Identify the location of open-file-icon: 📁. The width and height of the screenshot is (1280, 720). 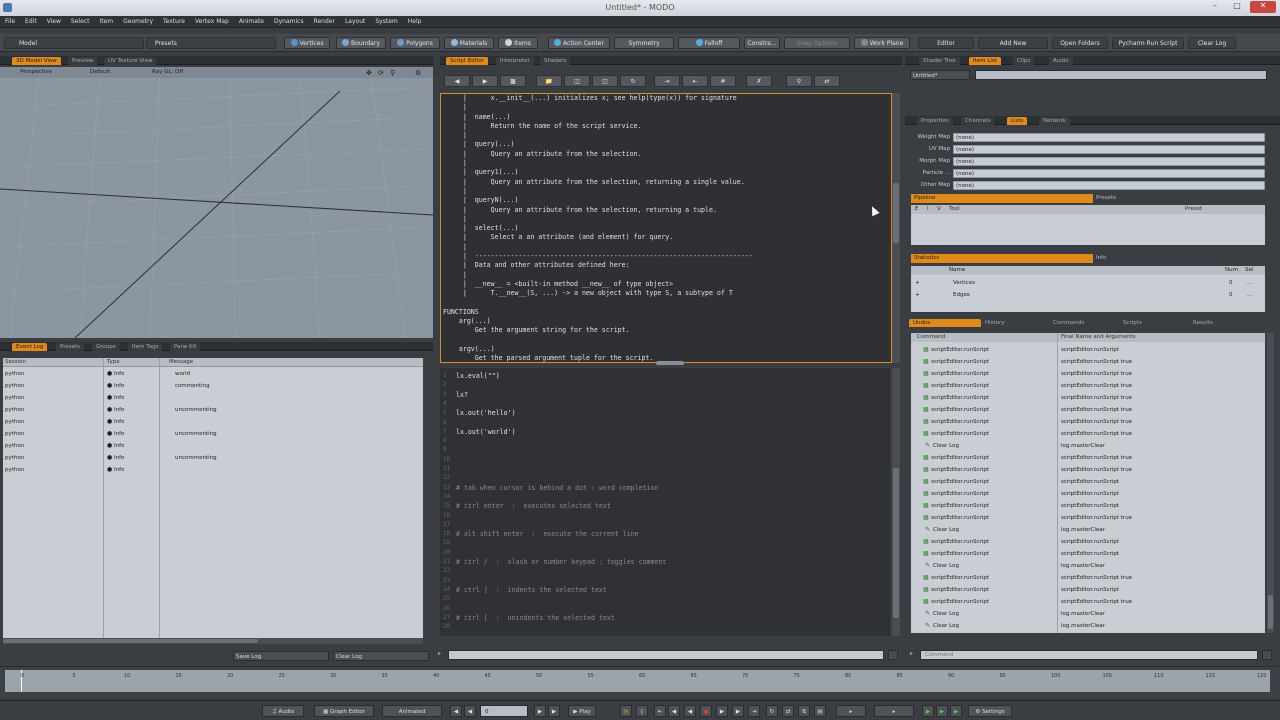
(549, 81).